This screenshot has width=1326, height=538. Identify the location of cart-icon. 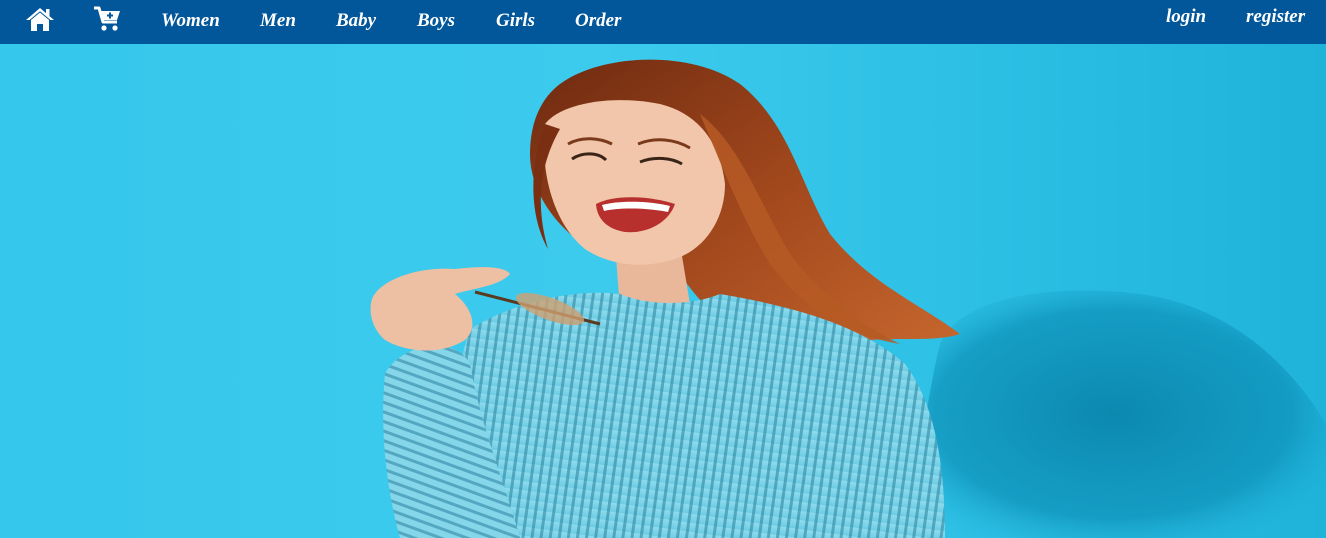
(107, 19).